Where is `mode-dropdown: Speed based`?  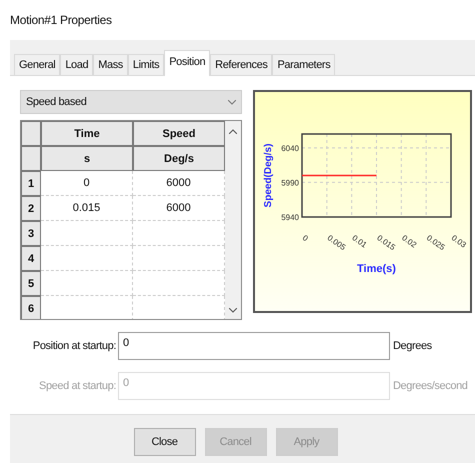
mode-dropdown: Speed based is located at coordinates (131, 102).